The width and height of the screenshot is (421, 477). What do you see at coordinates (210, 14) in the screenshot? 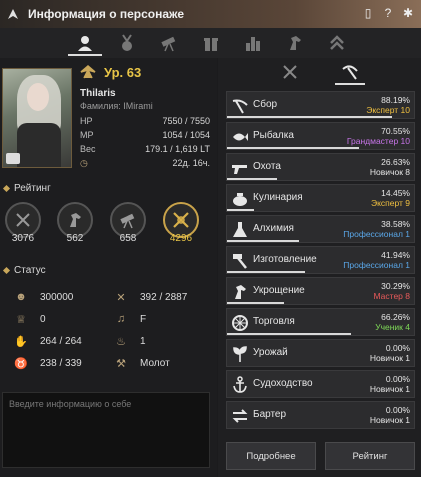
I see `title-bar: Информация о персонаже ▯ ? ✱` at bounding box center [210, 14].